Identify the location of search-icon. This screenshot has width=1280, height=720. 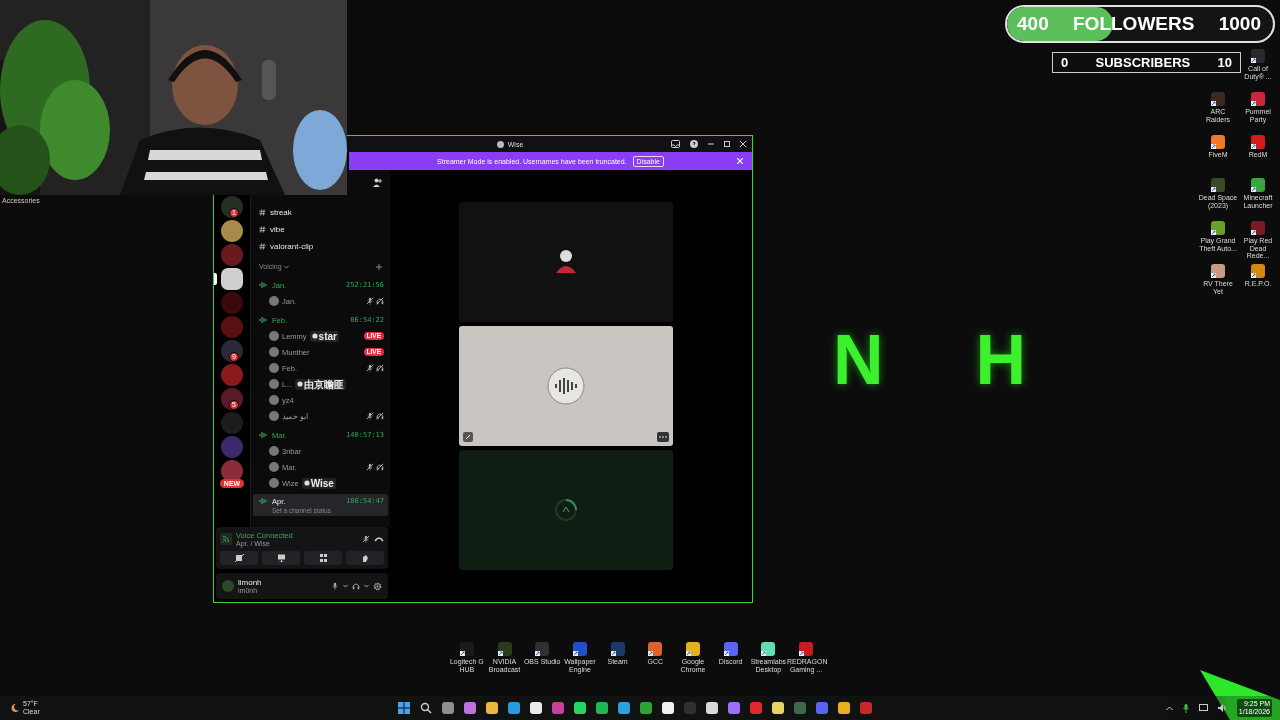
(426, 708).